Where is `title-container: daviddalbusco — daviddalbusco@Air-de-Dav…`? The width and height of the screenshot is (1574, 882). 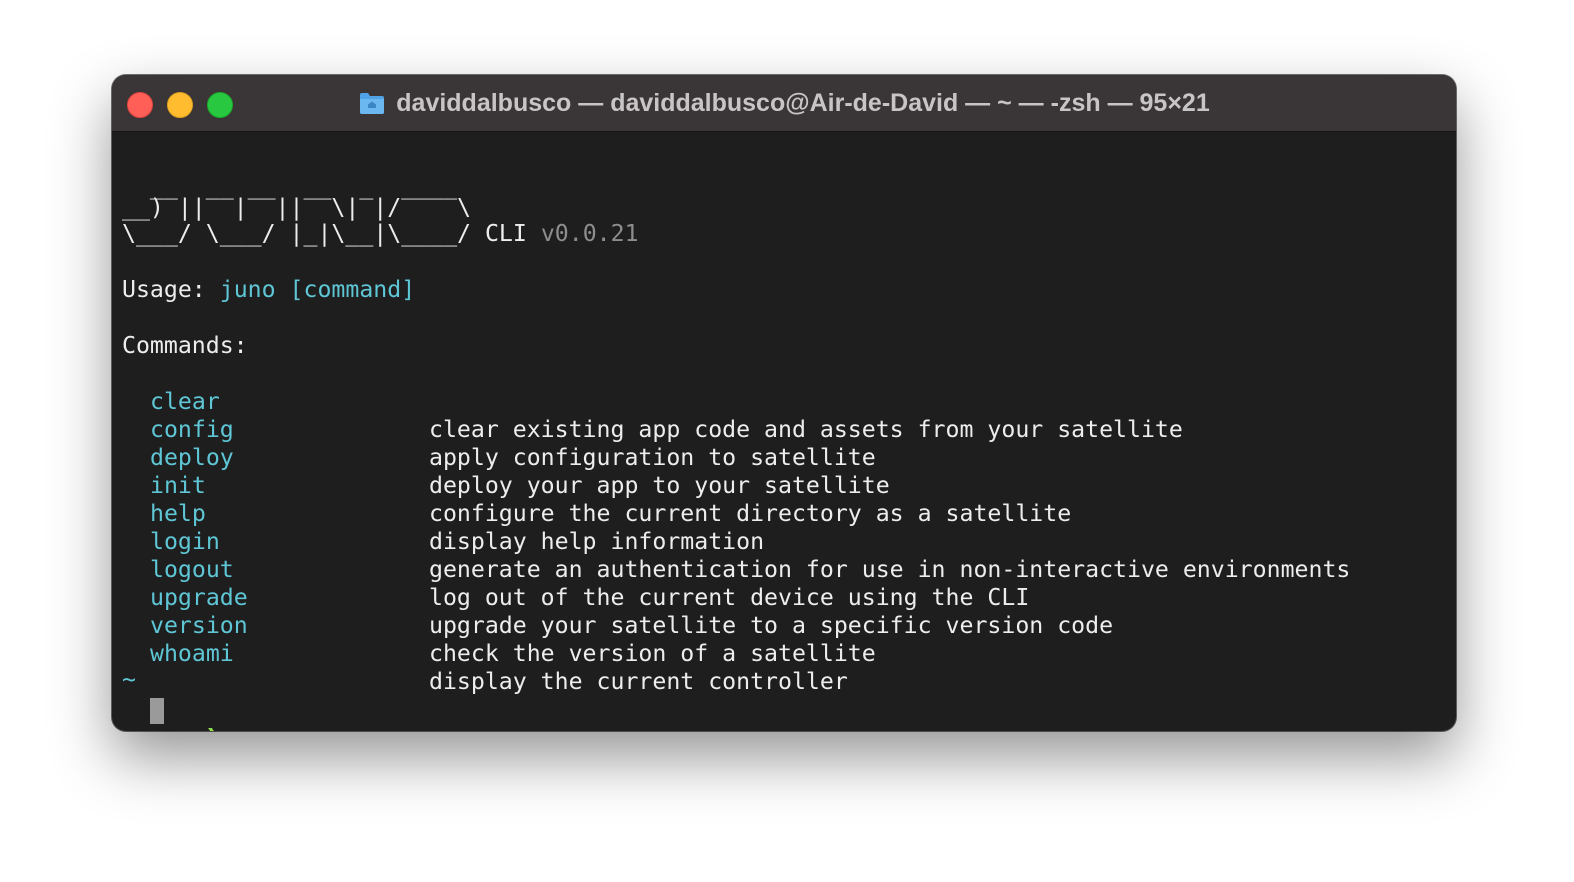
title-container: daviddalbusco — daviddalbusco@Air-de-Dav… is located at coordinates (784, 103).